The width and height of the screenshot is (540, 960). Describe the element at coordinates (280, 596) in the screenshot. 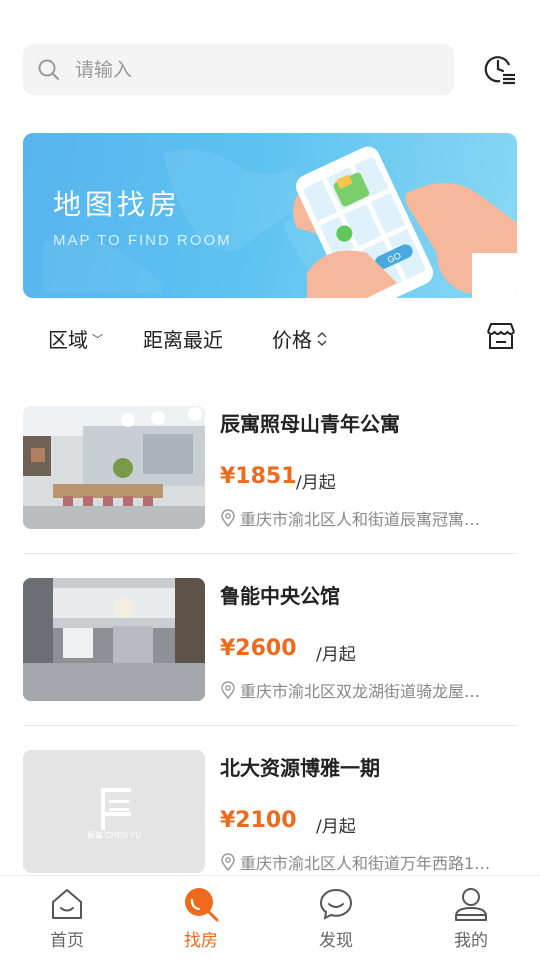

I see `listing-name: 鲁能中央公馆` at that location.